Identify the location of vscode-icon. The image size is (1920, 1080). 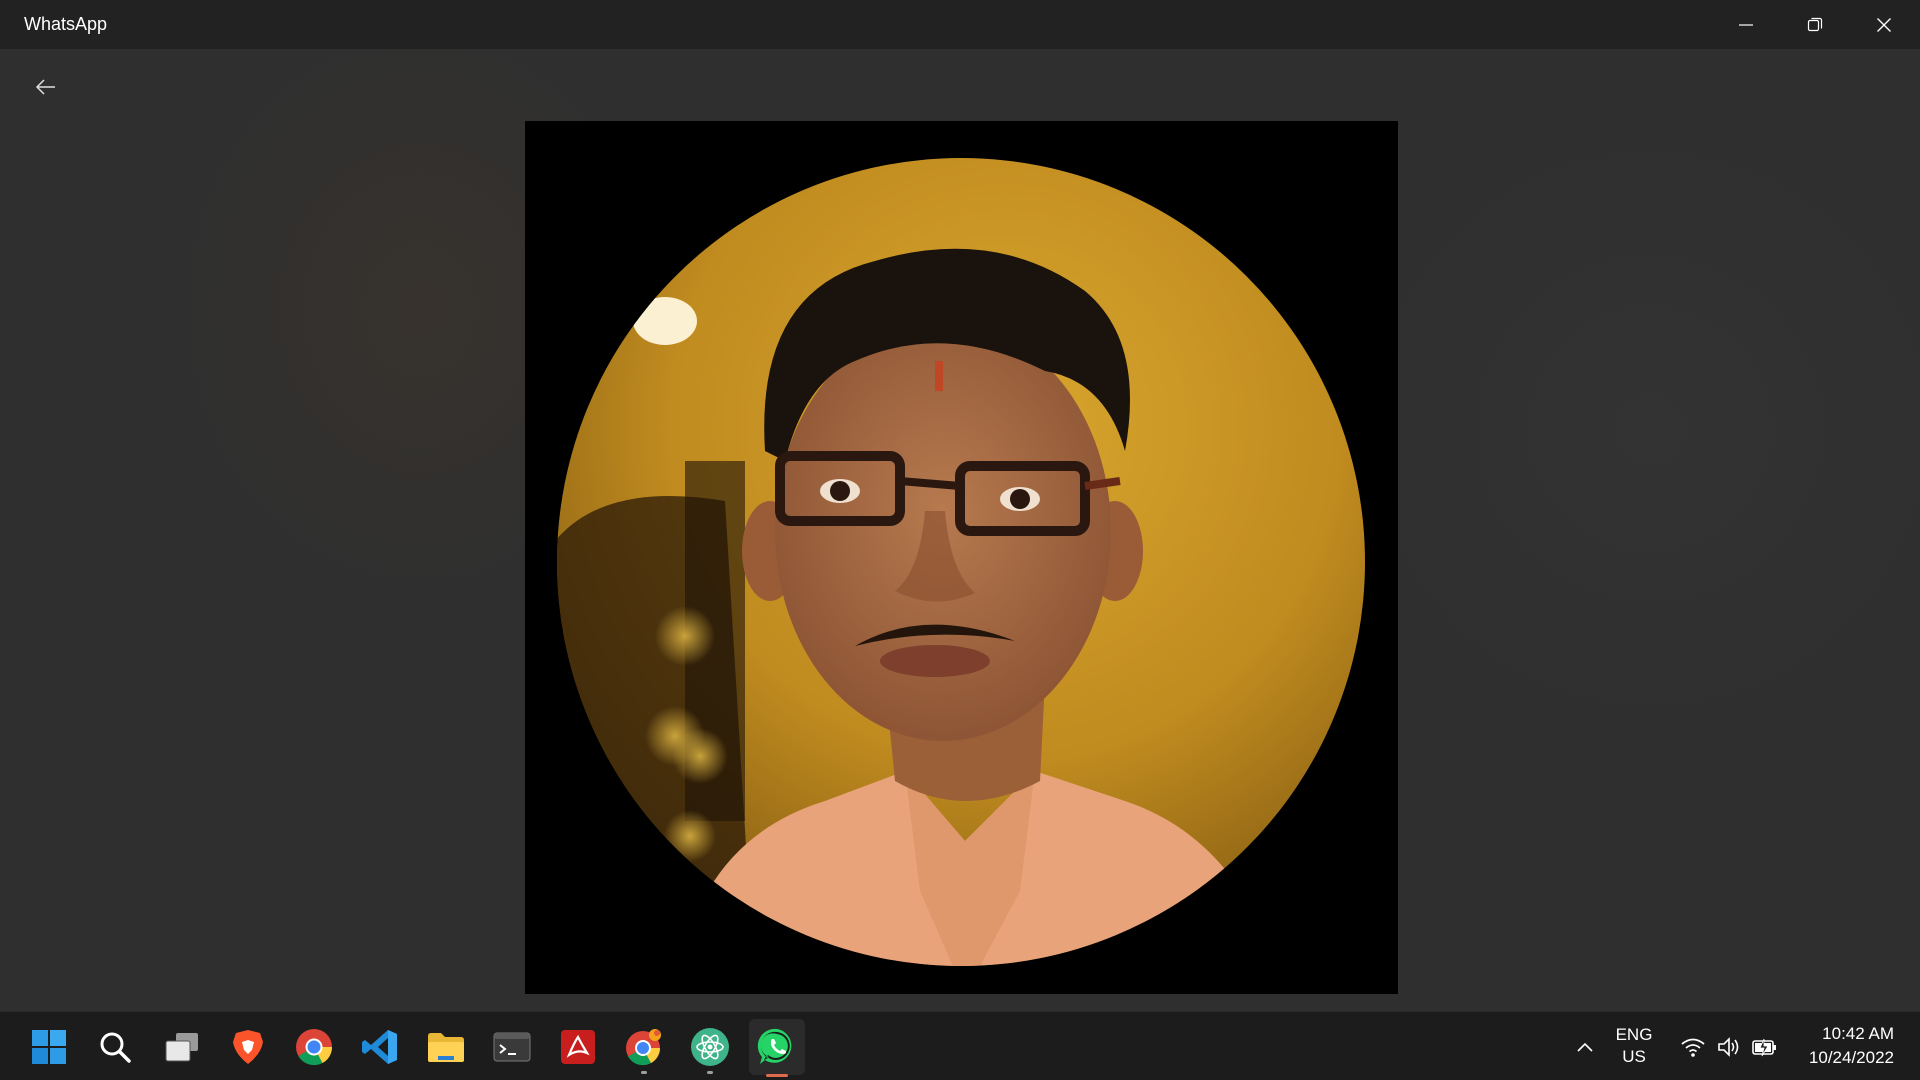
(379, 1047).